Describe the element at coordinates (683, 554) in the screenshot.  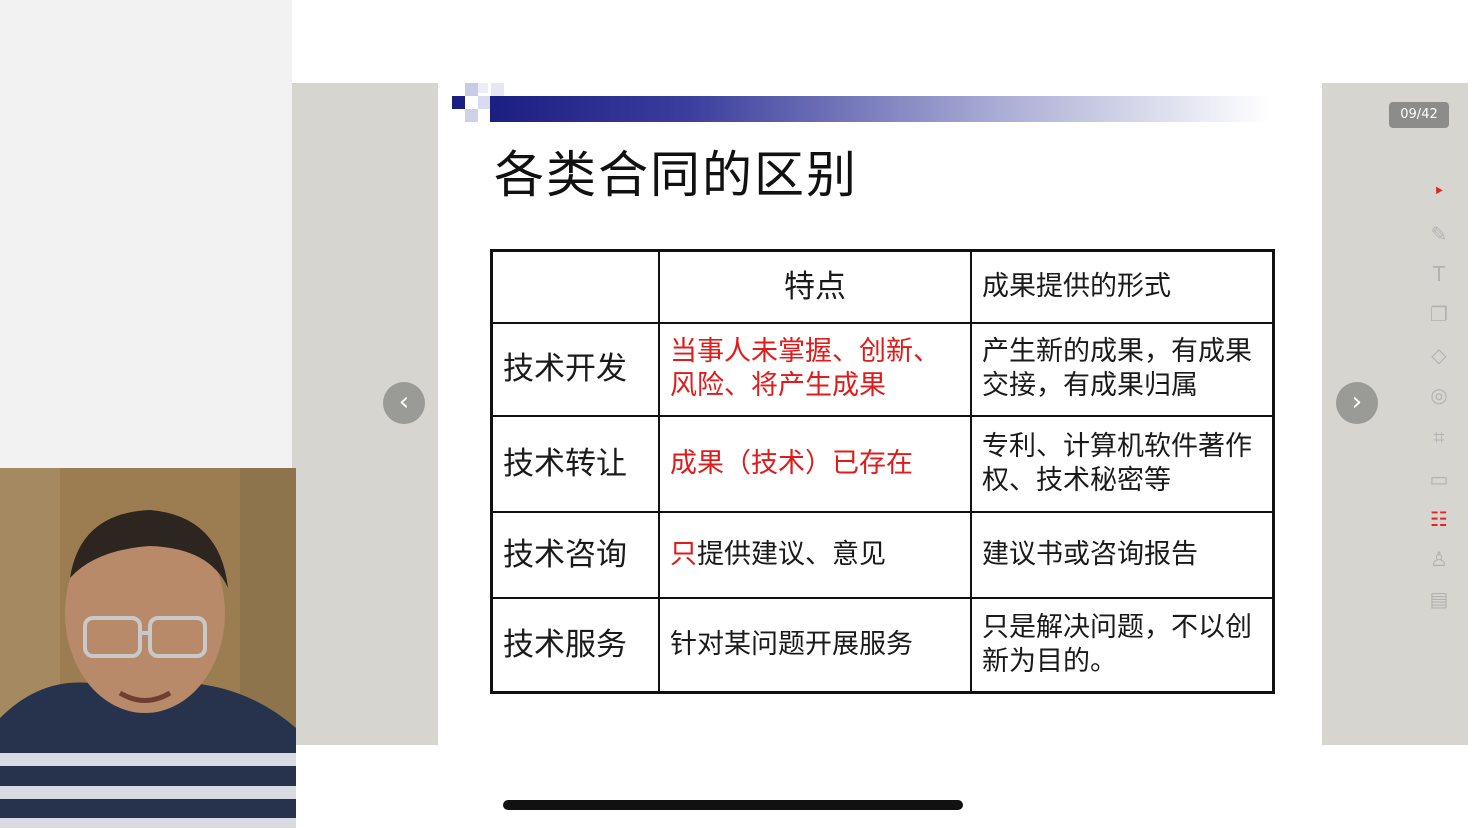
I see `feature-highlight-text: 只` at that location.